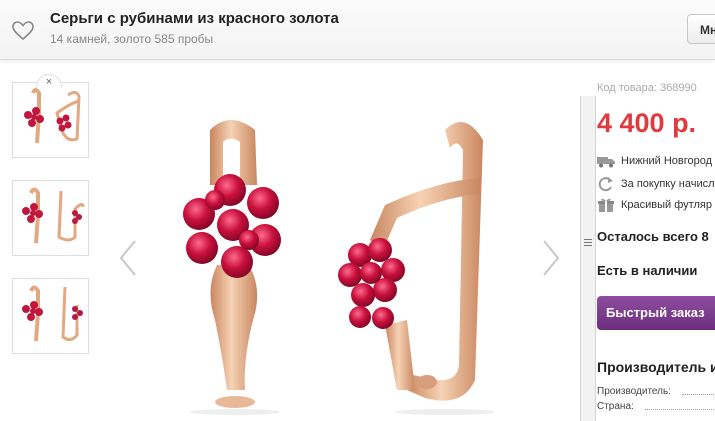 The width and height of the screenshot is (715, 421). What do you see at coordinates (666, 205) in the screenshot?
I see `feature-gift-text: Красивый футляр` at bounding box center [666, 205].